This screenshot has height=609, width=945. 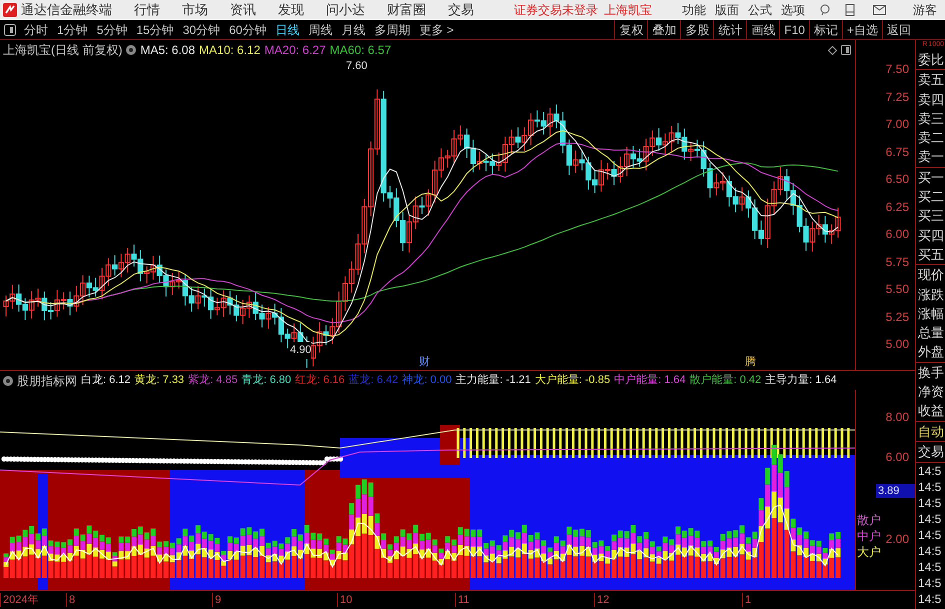 What do you see at coordinates (66, 10) in the screenshot?
I see `app-name: 通达信金融终端` at bounding box center [66, 10].